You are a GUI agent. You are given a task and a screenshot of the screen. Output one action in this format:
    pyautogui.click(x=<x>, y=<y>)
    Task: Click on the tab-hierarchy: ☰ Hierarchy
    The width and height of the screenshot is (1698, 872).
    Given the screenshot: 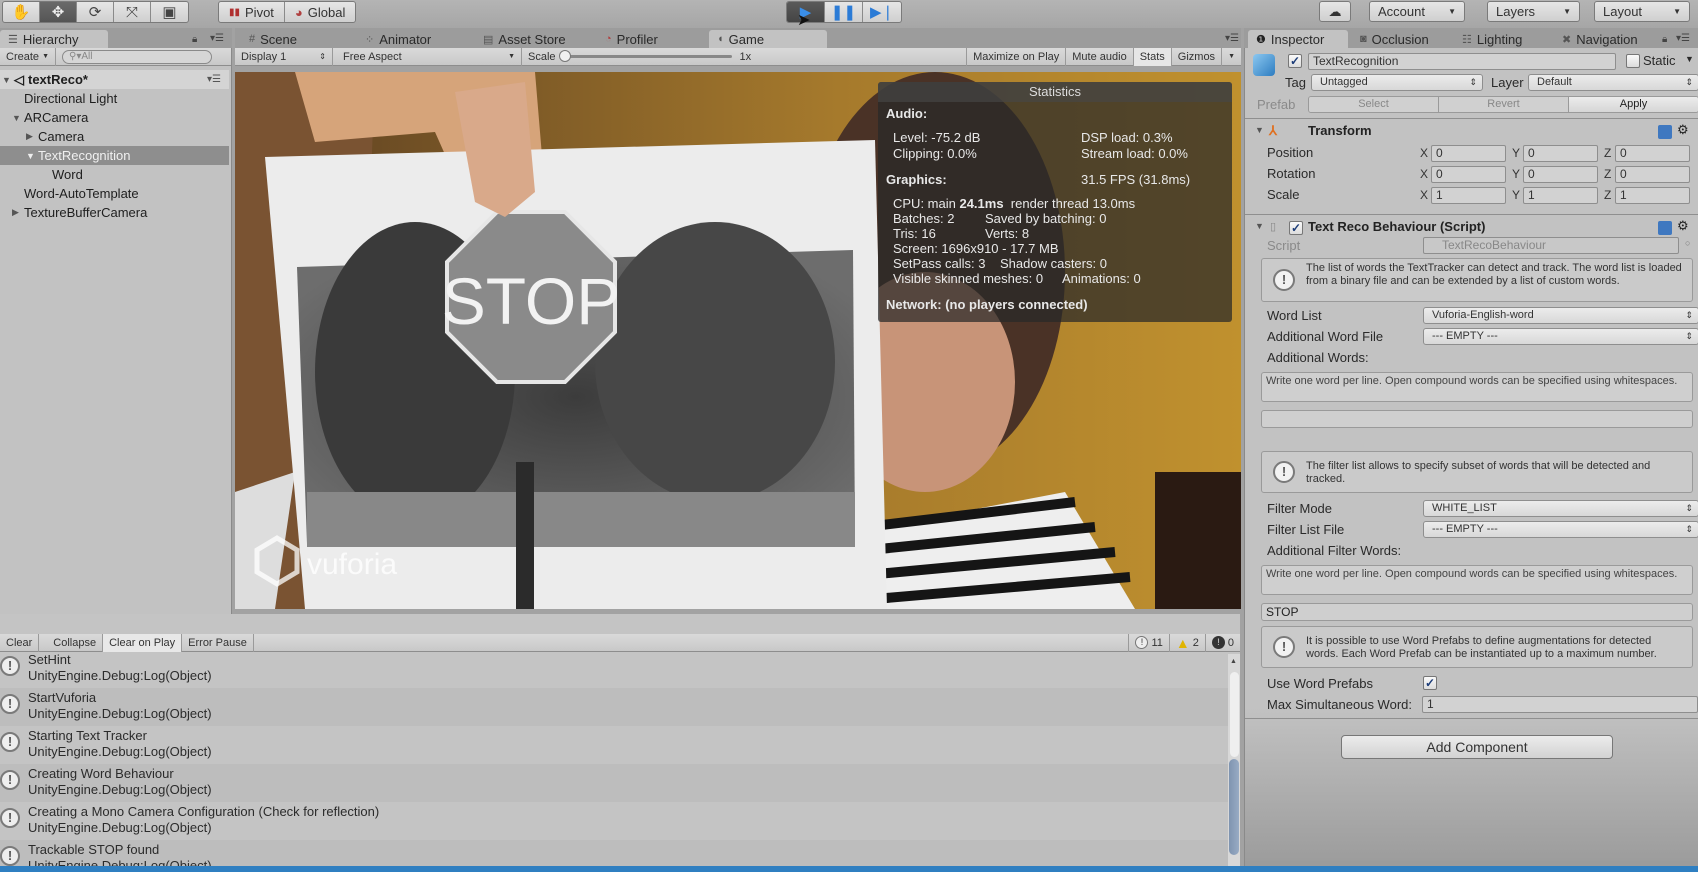 What is the action you would take?
    pyautogui.click(x=54, y=39)
    